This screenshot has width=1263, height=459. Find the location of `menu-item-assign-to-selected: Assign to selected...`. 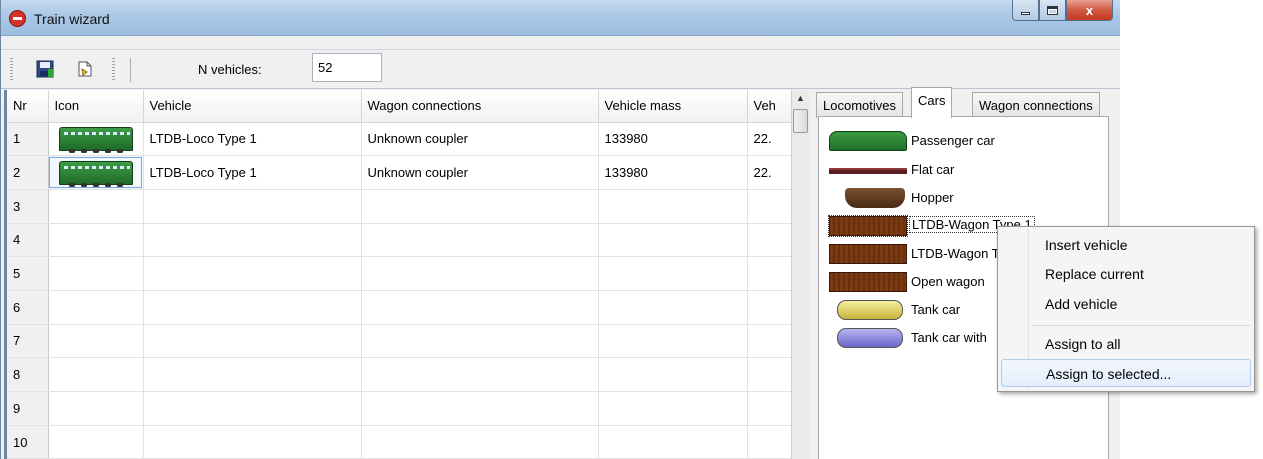

menu-item-assign-to-selected: Assign to selected... is located at coordinates (1126, 373).